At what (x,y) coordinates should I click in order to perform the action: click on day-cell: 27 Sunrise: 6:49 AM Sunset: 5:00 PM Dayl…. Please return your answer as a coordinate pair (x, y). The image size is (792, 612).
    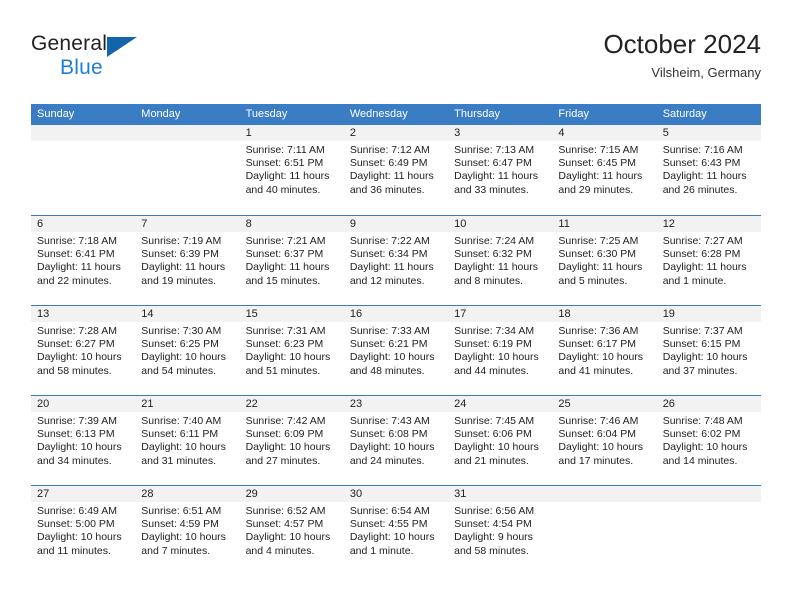
    Looking at the image, I should click on (83, 530).